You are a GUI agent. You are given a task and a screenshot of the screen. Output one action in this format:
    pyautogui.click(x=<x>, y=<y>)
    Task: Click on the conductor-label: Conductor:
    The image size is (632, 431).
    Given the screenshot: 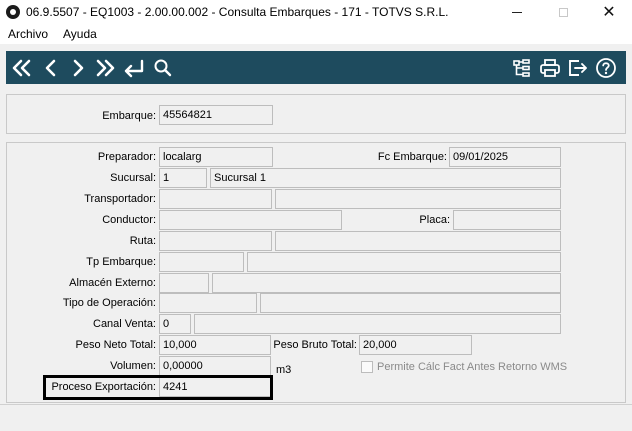 What is the action you would take?
    pyautogui.click(x=129, y=220)
    